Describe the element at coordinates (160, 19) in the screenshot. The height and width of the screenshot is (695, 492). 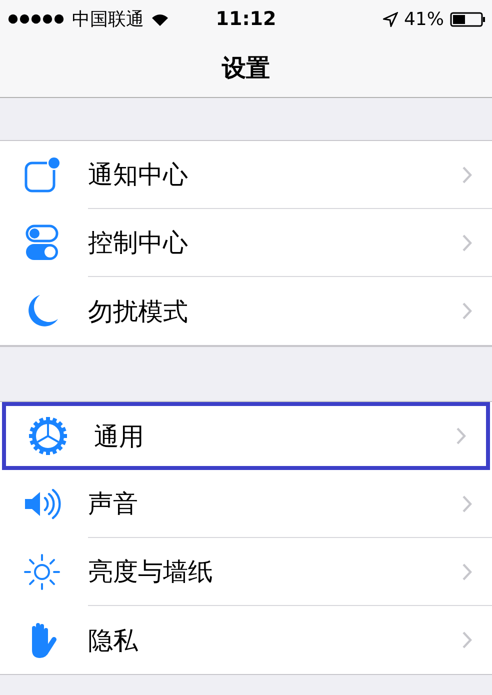
I see `wifi-icon` at that location.